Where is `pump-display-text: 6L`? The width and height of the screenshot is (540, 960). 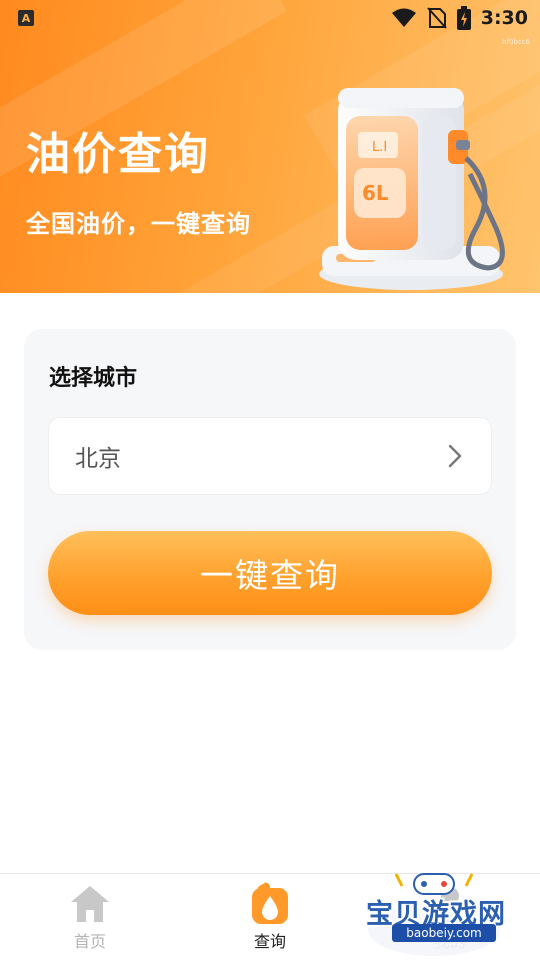
pump-display-text: 6L is located at coordinates (375, 193).